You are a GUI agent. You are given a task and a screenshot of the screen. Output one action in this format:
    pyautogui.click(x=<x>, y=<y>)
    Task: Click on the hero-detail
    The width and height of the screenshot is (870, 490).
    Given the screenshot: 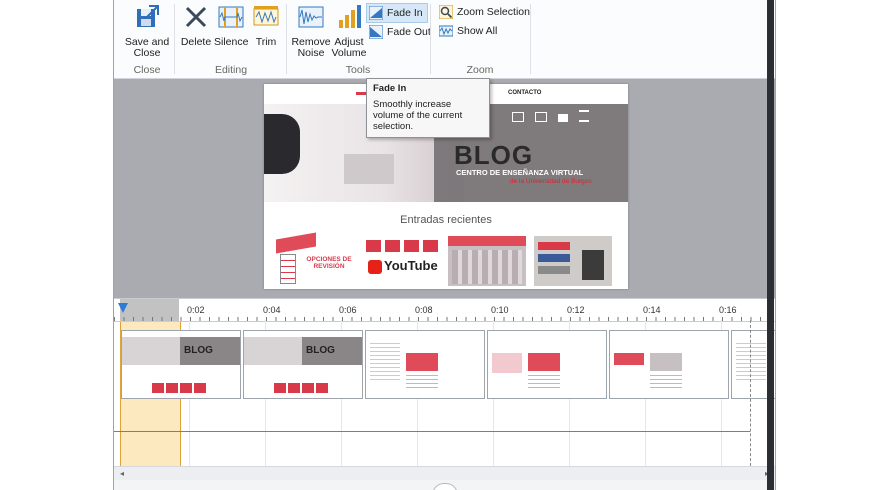 What is the action you would take?
    pyautogui.click(x=369, y=169)
    